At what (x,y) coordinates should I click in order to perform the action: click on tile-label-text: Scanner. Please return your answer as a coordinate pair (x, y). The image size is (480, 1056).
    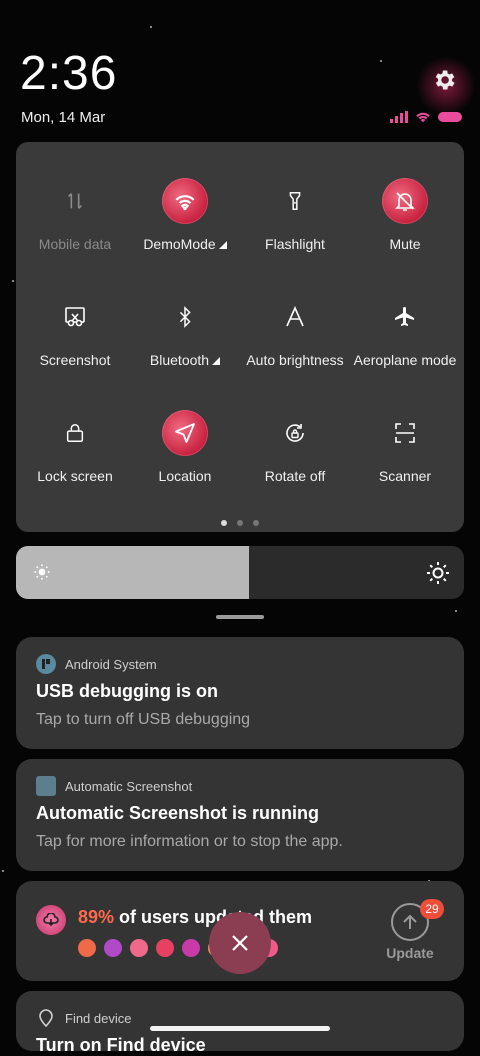
    Looking at the image, I should click on (405, 476).